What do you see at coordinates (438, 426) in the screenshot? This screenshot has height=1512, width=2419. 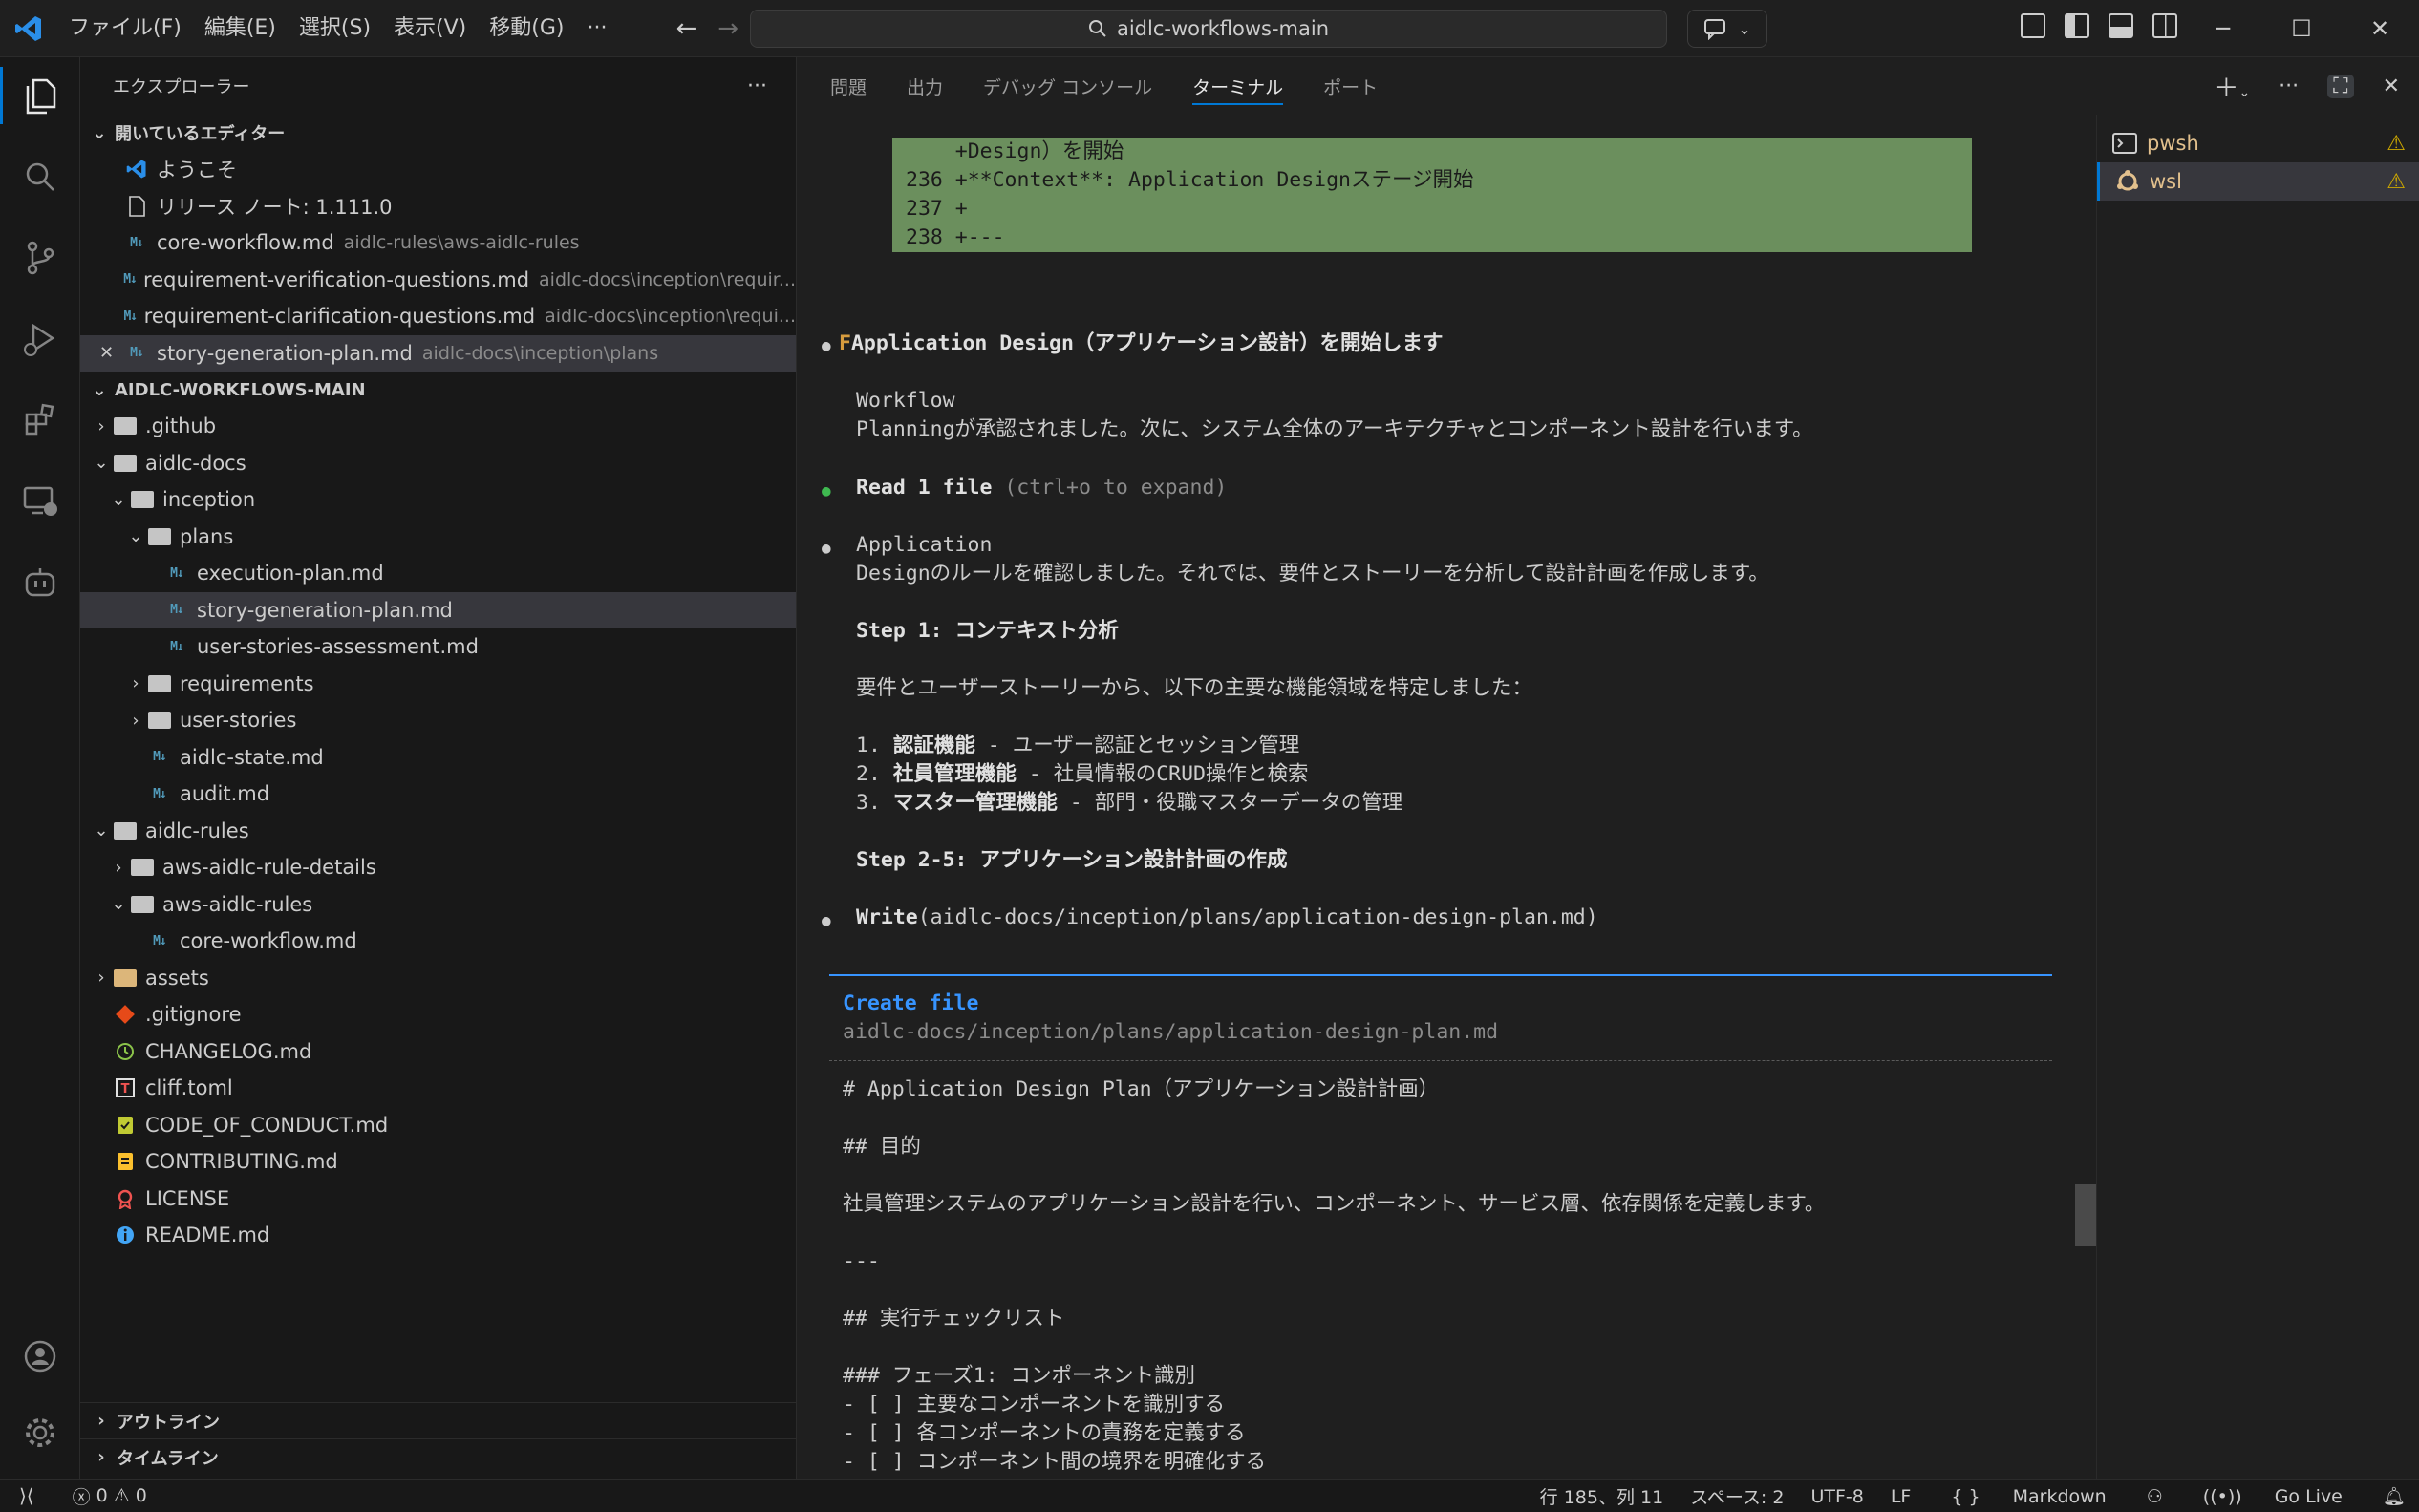 I see `tree-folder: › .github` at bounding box center [438, 426].